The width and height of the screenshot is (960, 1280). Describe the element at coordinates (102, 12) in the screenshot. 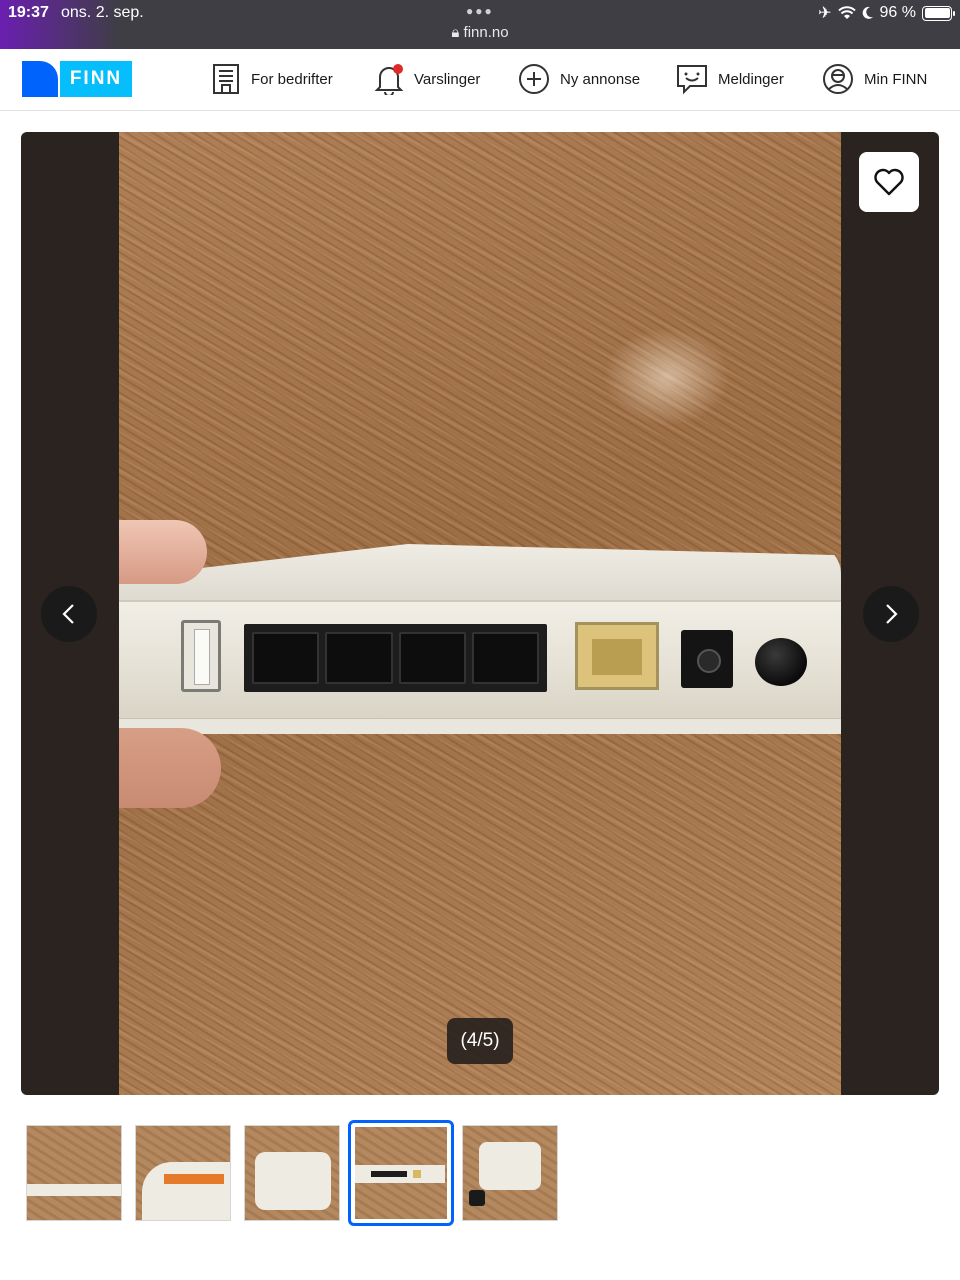

I see `status-date: ons. 2. sep.` at that location.